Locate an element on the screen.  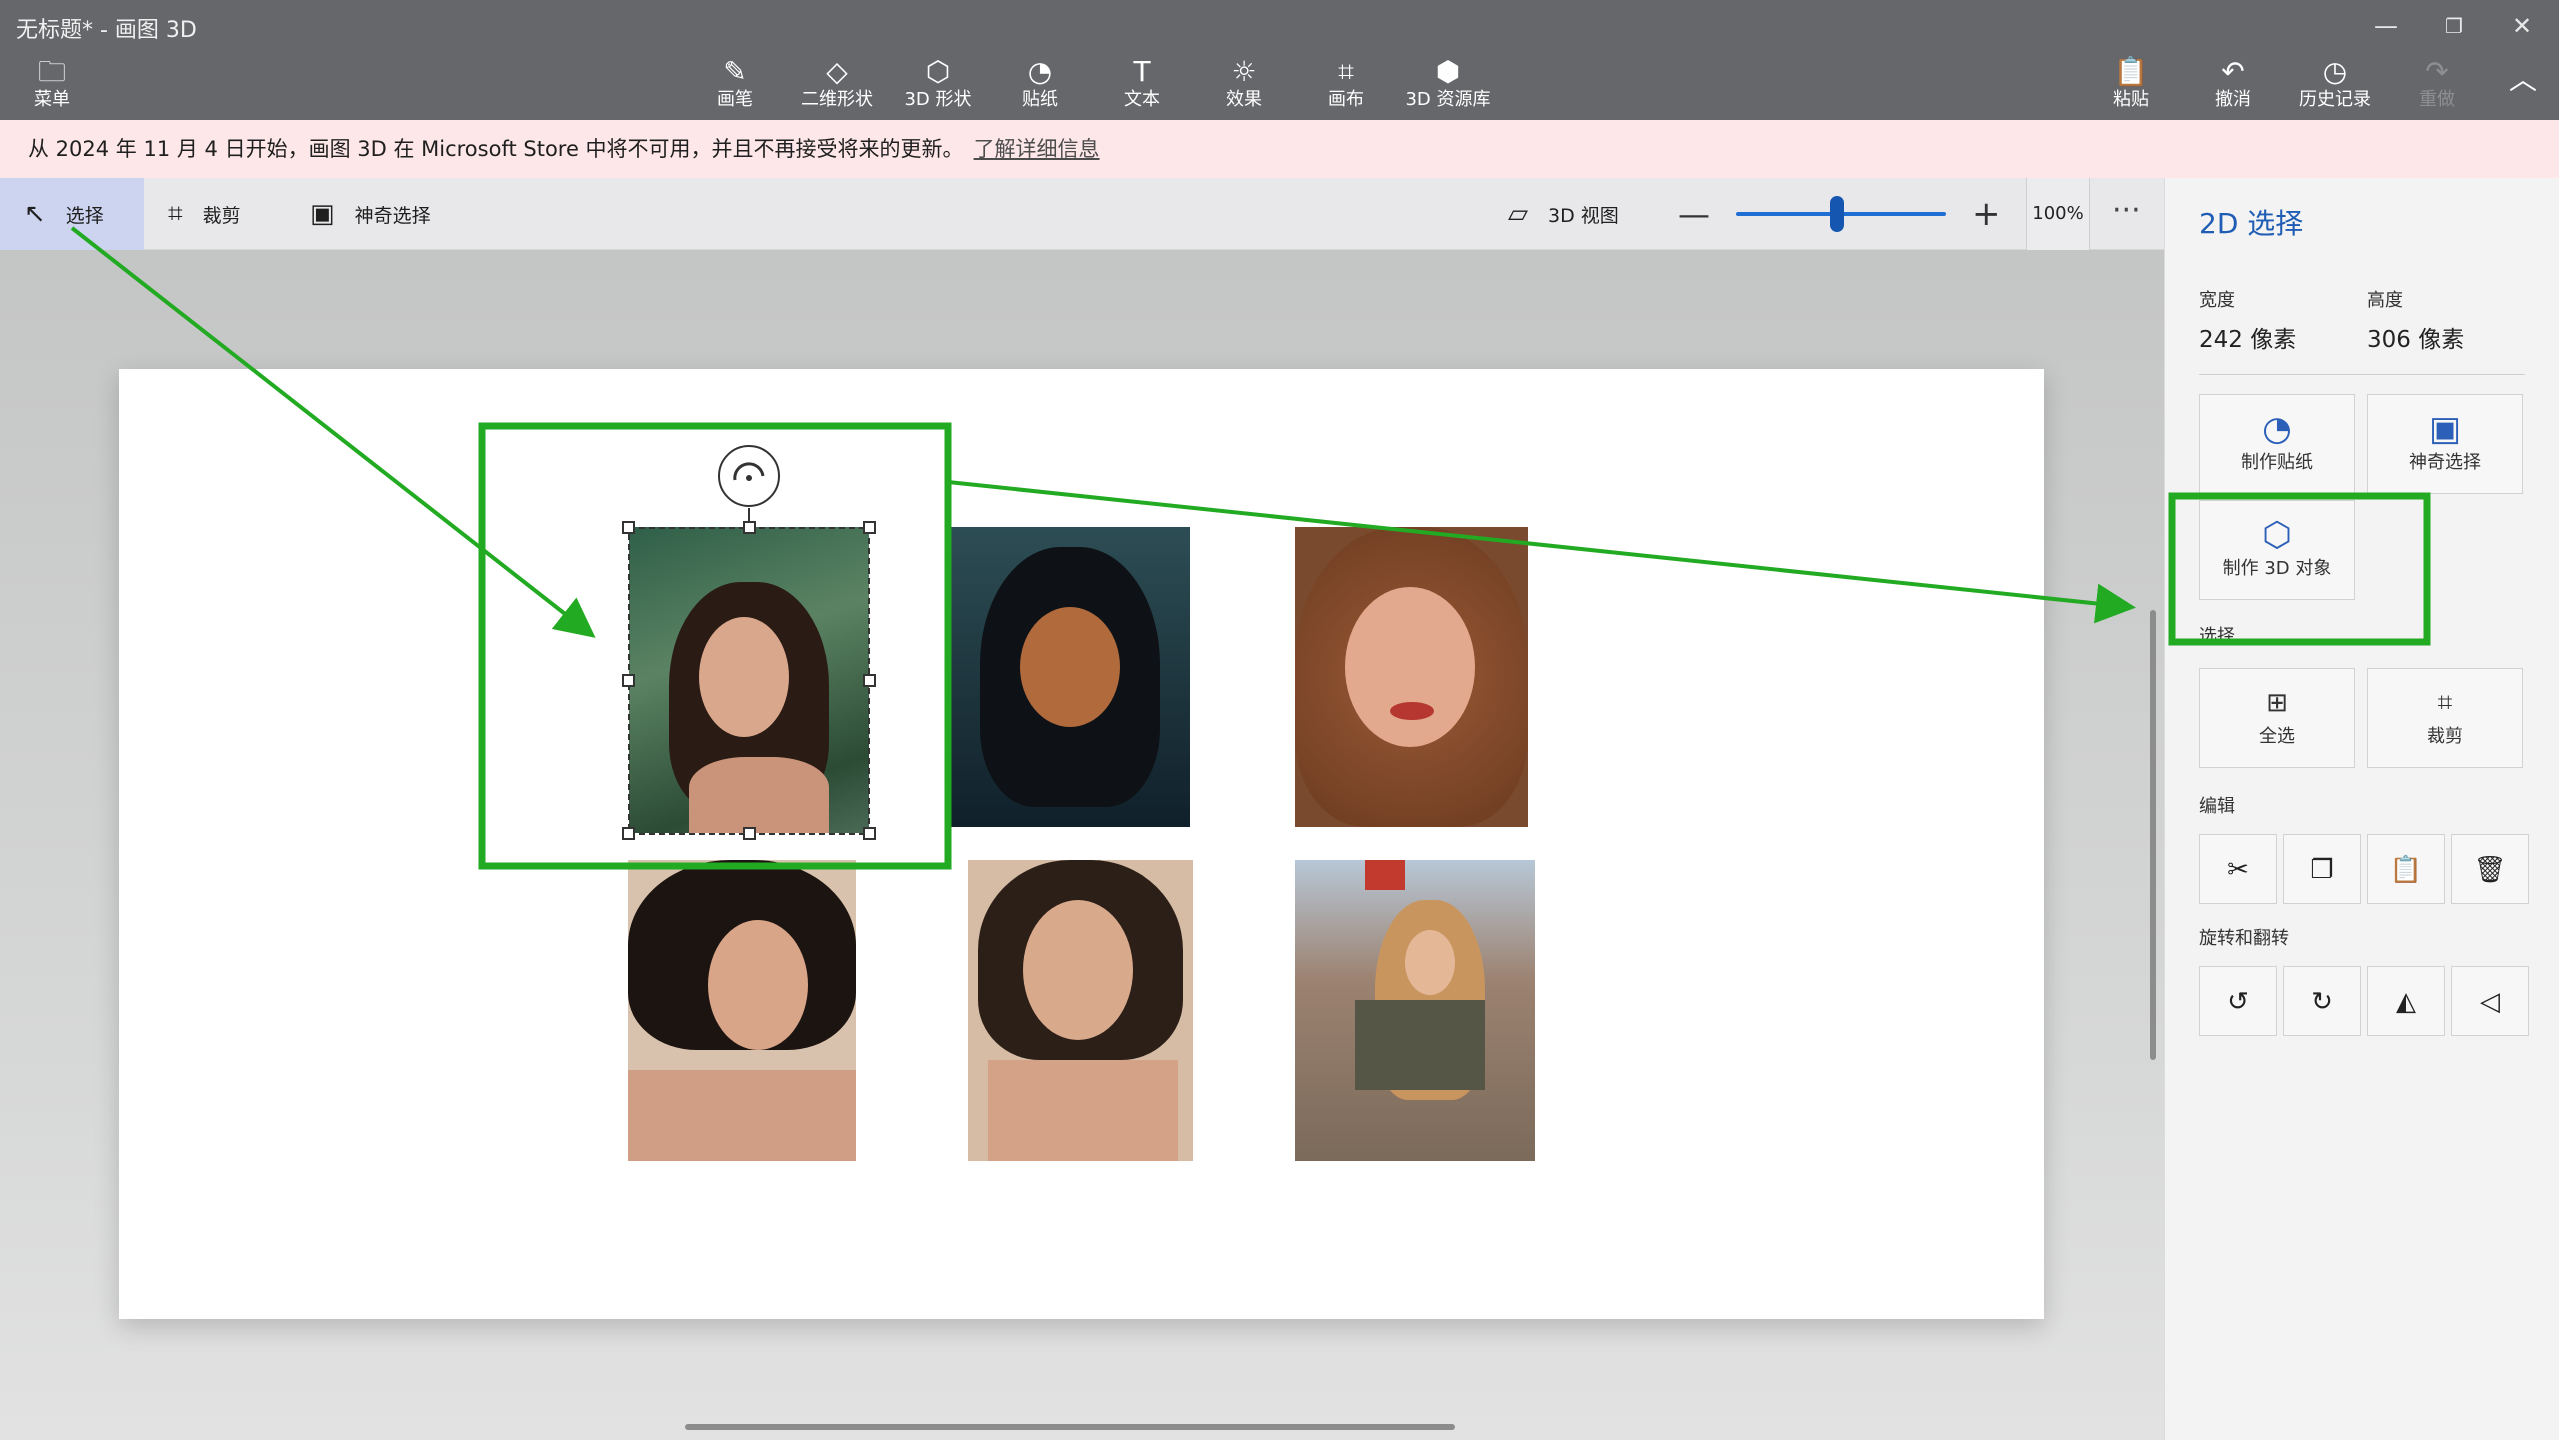
cut-button: ✂ is located at coordinates (2238, 869).